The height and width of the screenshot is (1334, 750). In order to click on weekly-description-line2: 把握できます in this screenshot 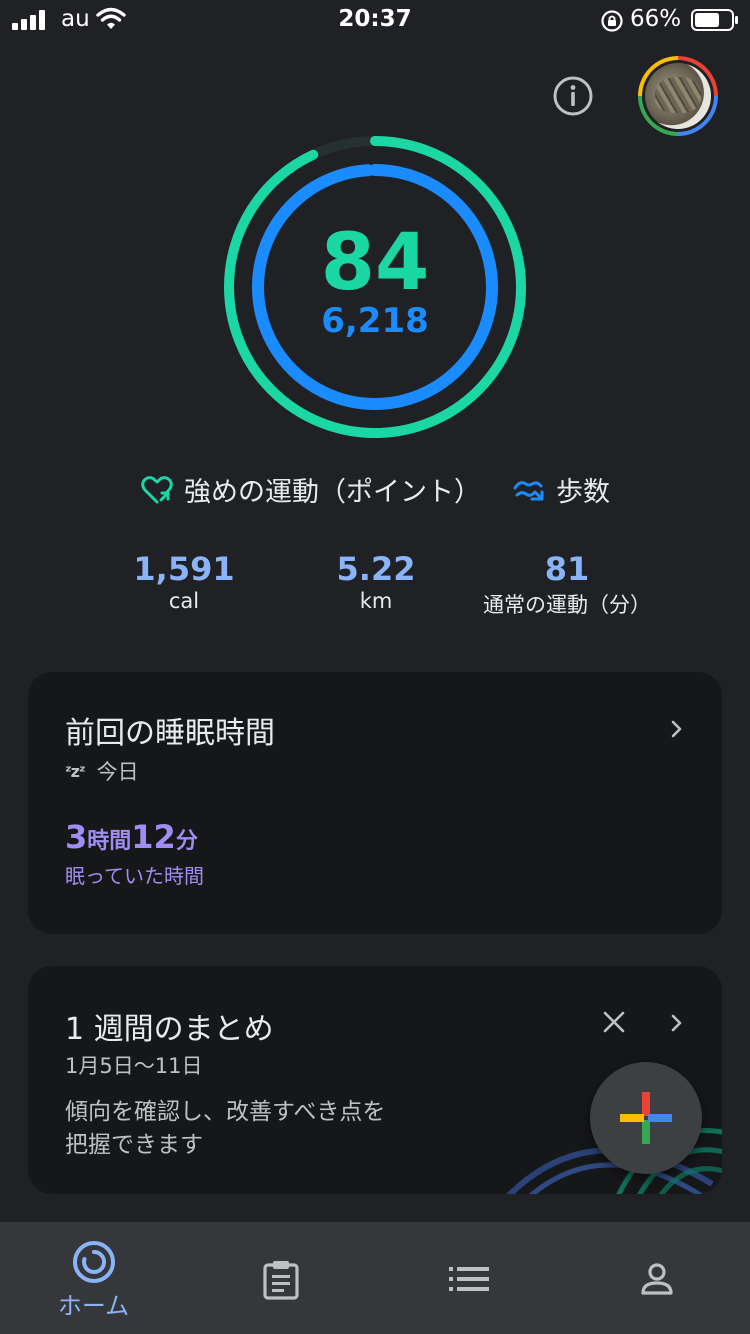, I will do `click(134, 1145)`.